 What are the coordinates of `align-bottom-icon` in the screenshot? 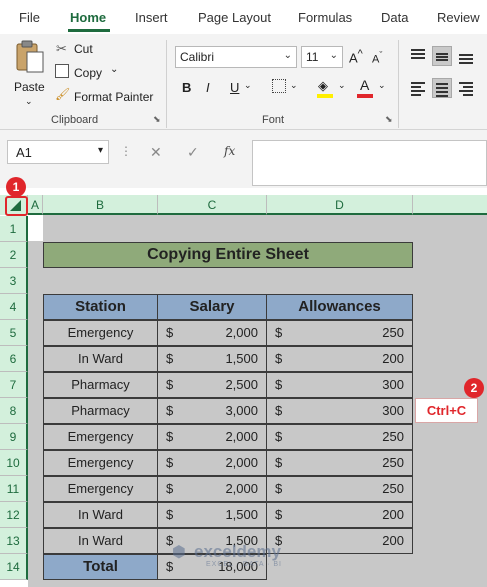 It's located at (466, 56).